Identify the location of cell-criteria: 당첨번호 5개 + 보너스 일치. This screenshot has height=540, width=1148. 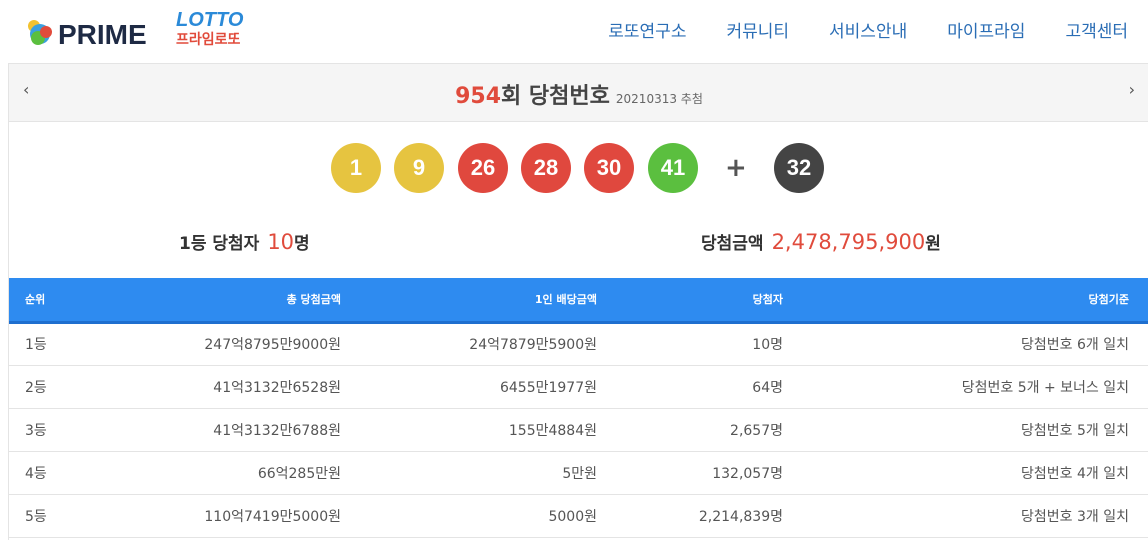
(973, 387).